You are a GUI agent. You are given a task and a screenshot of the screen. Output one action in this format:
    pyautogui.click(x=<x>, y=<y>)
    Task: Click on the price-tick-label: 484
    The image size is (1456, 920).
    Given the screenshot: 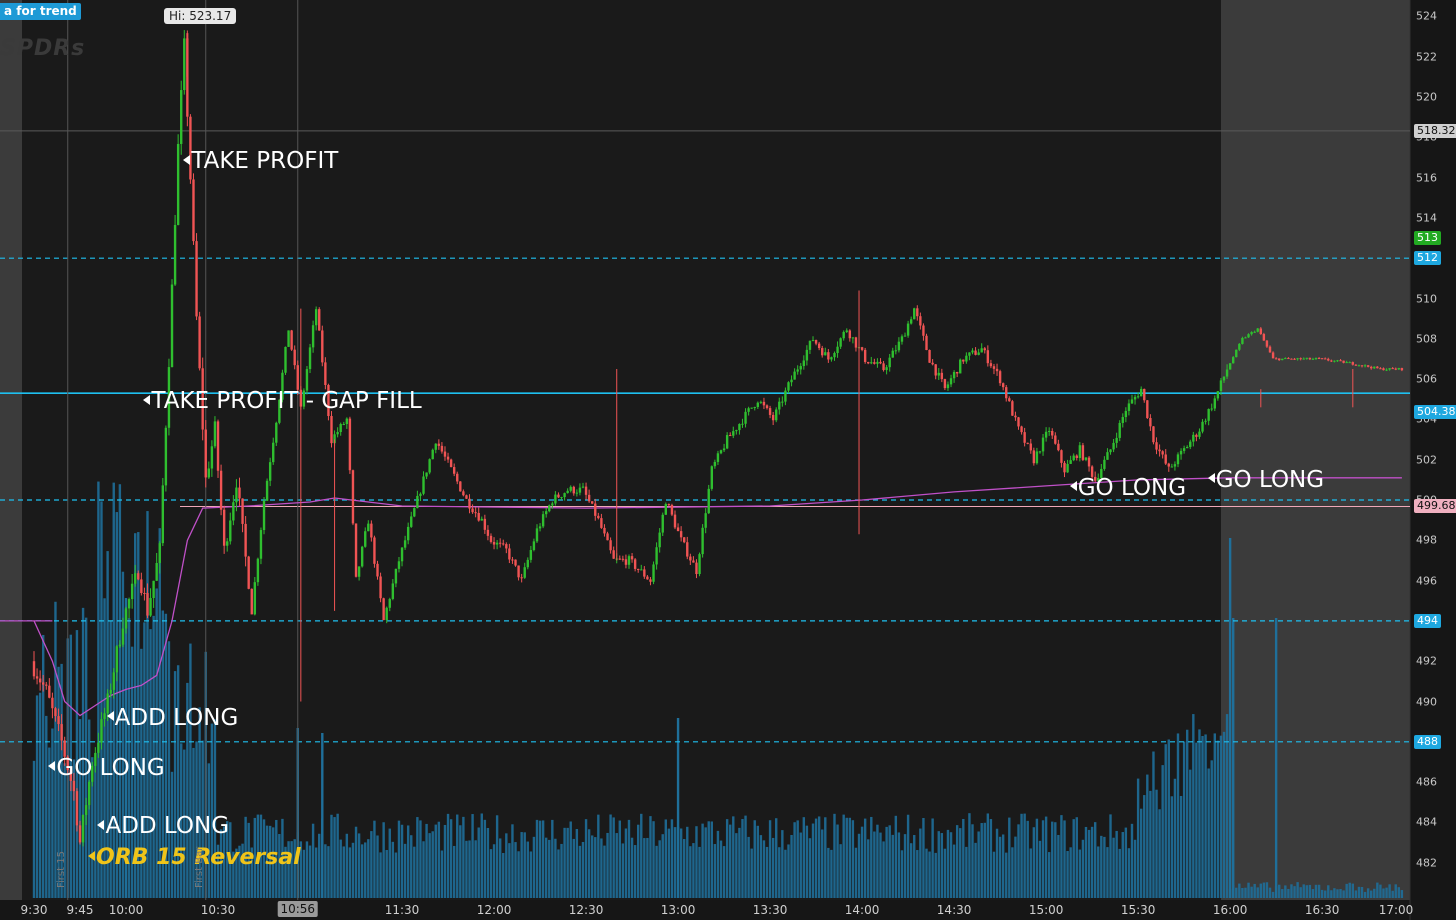 What is the action you would take?
    pyautogui.click(x=1426, y=822)
    